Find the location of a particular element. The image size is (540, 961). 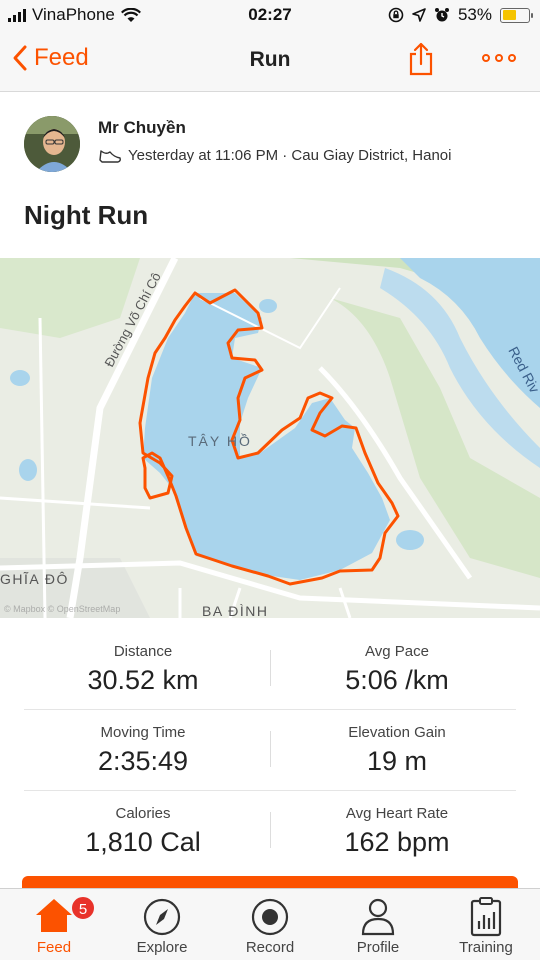

stats-row: Distance 30.52 km Avg Pace 5:06 /km is located at coordinates (270, 668).